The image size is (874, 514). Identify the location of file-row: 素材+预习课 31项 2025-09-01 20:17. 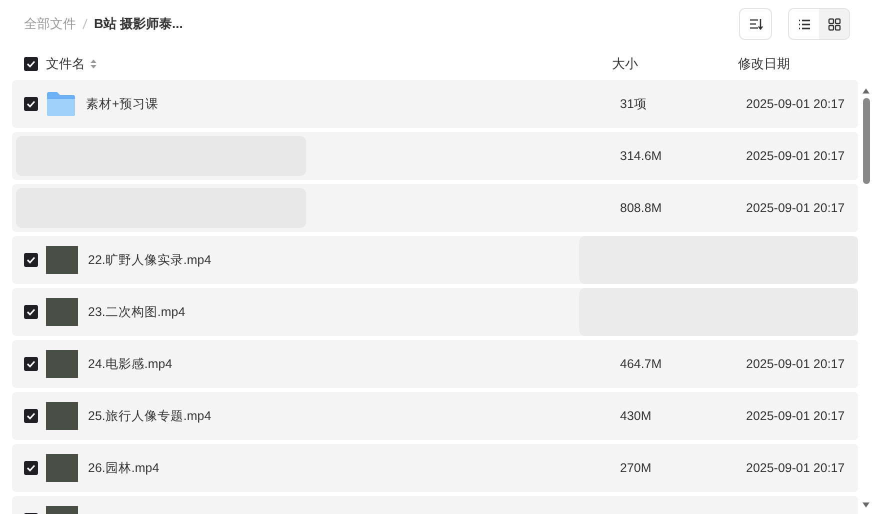
(435, 104).